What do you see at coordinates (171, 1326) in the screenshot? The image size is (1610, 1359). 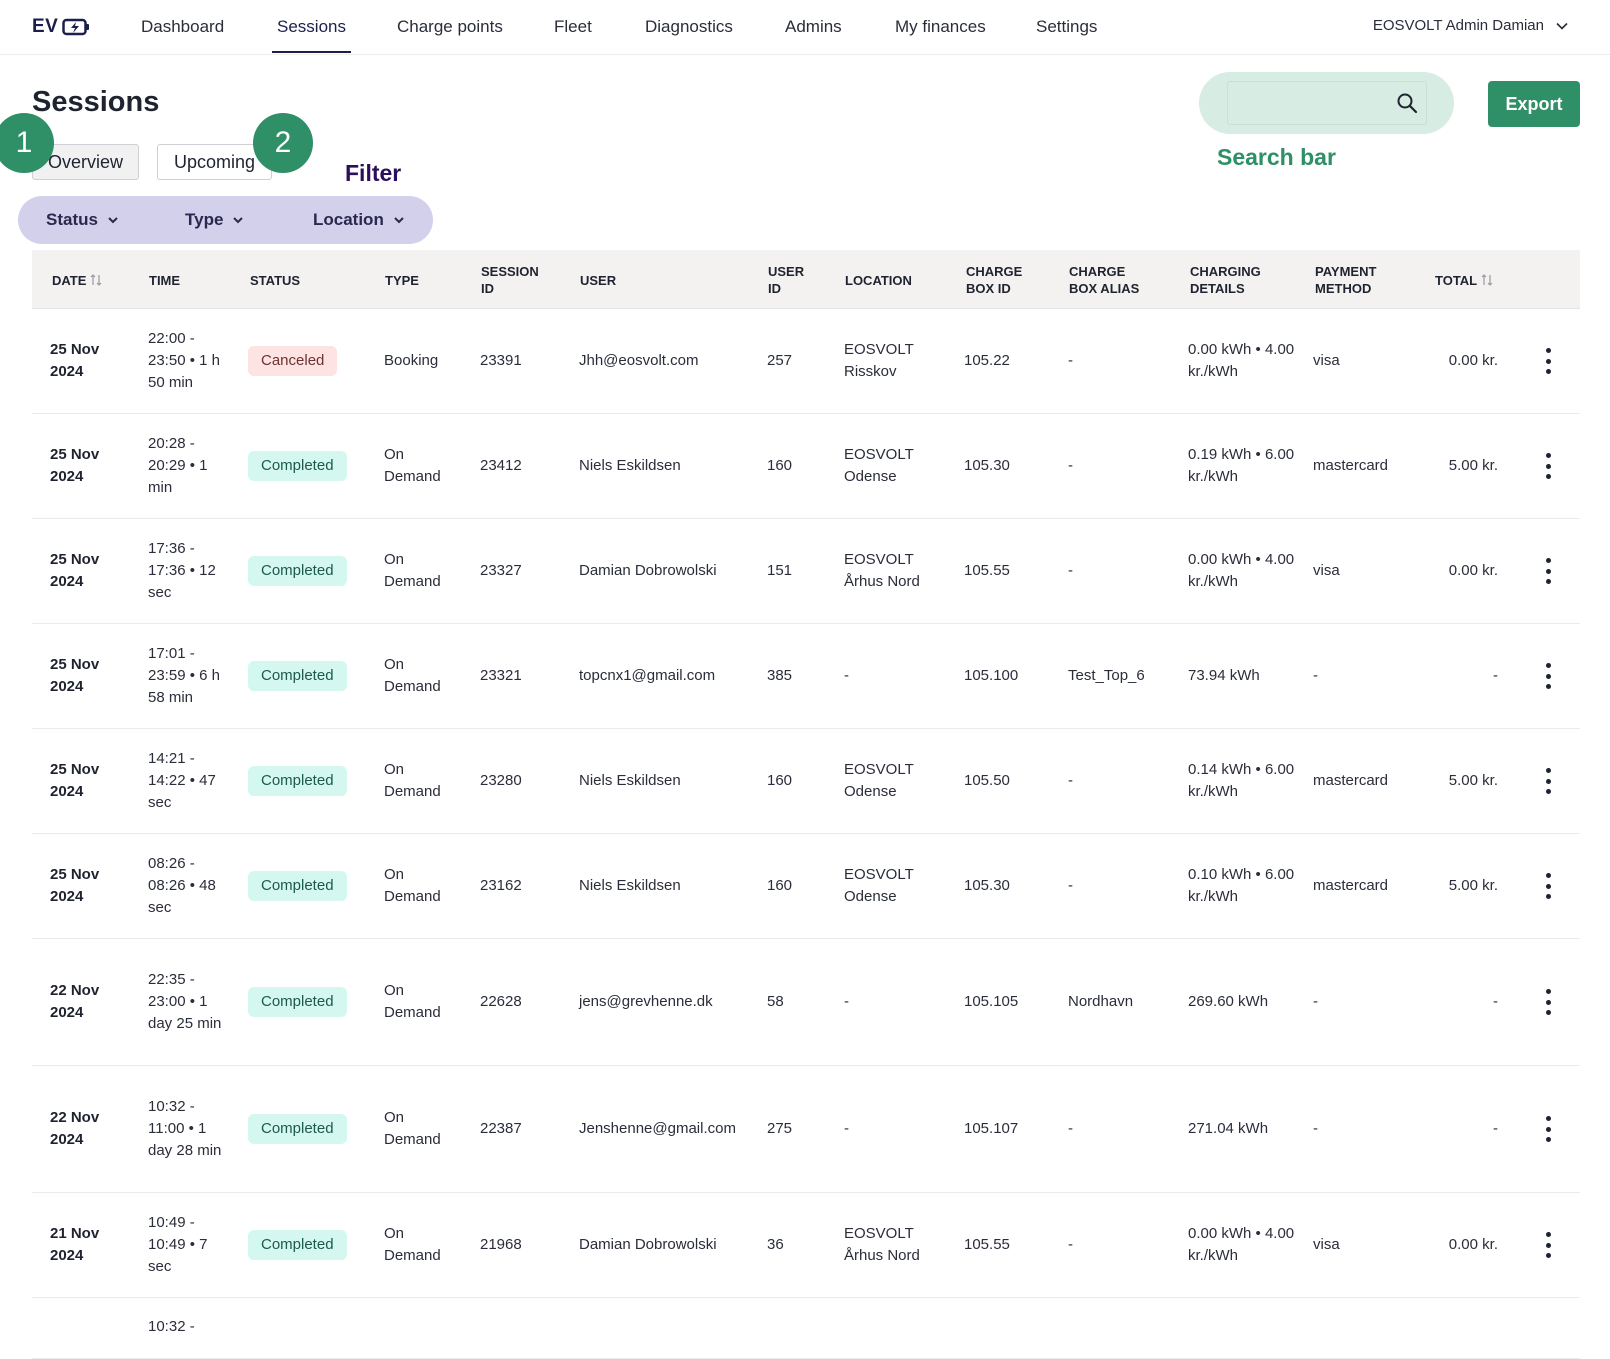 I see `cell-time: 10:32 -` at bounding box center [171, 1326].